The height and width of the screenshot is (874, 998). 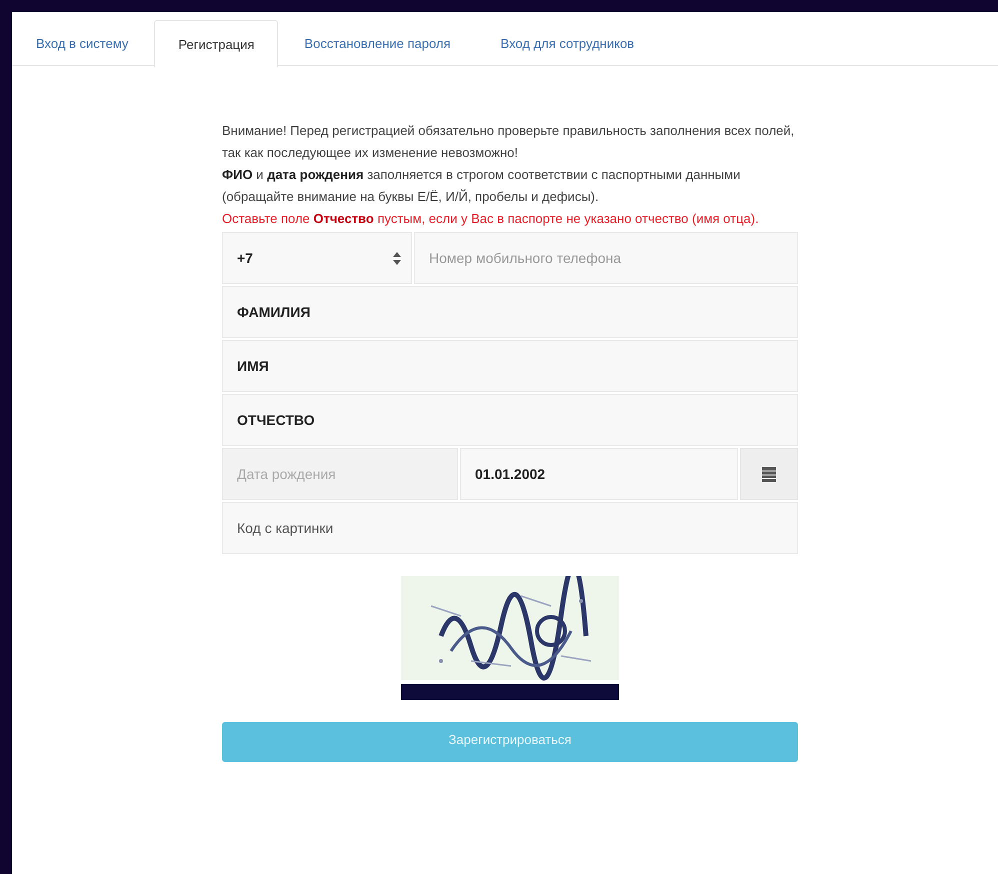 What do you see at coordinates (567, 43) in the screenshot?
I see `tab: Вход для сотрудников` at bounding box center [567, 43].